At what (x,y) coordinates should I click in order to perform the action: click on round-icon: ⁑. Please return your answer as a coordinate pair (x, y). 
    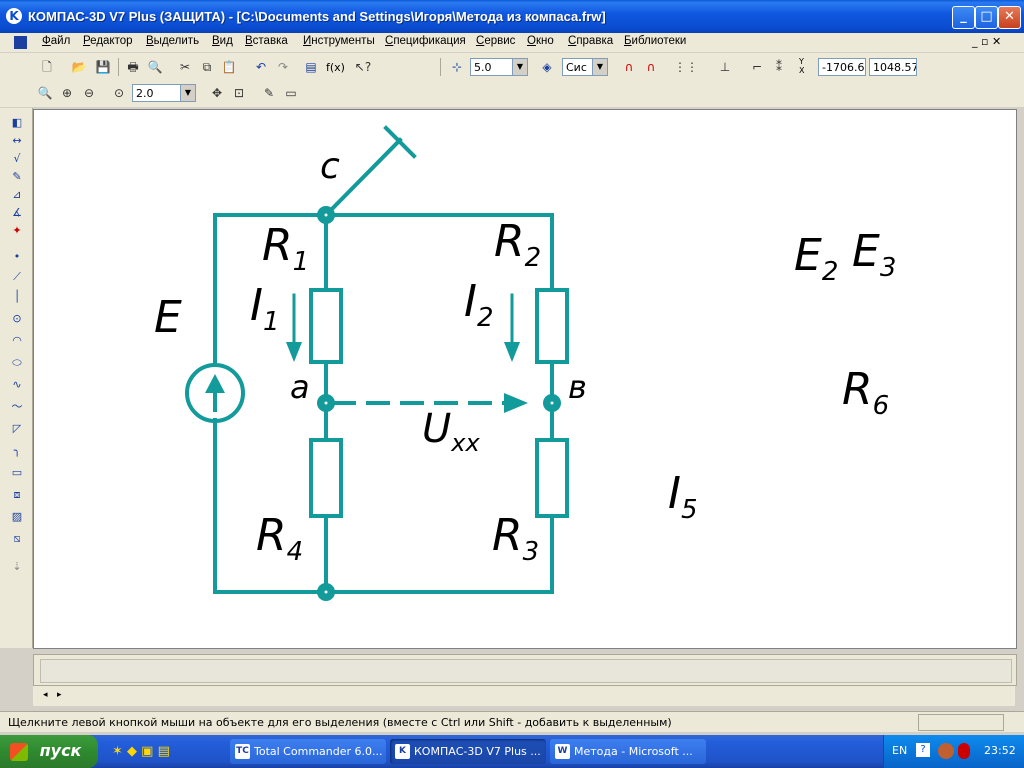
    Looking at the image, I should click on (779, 67).